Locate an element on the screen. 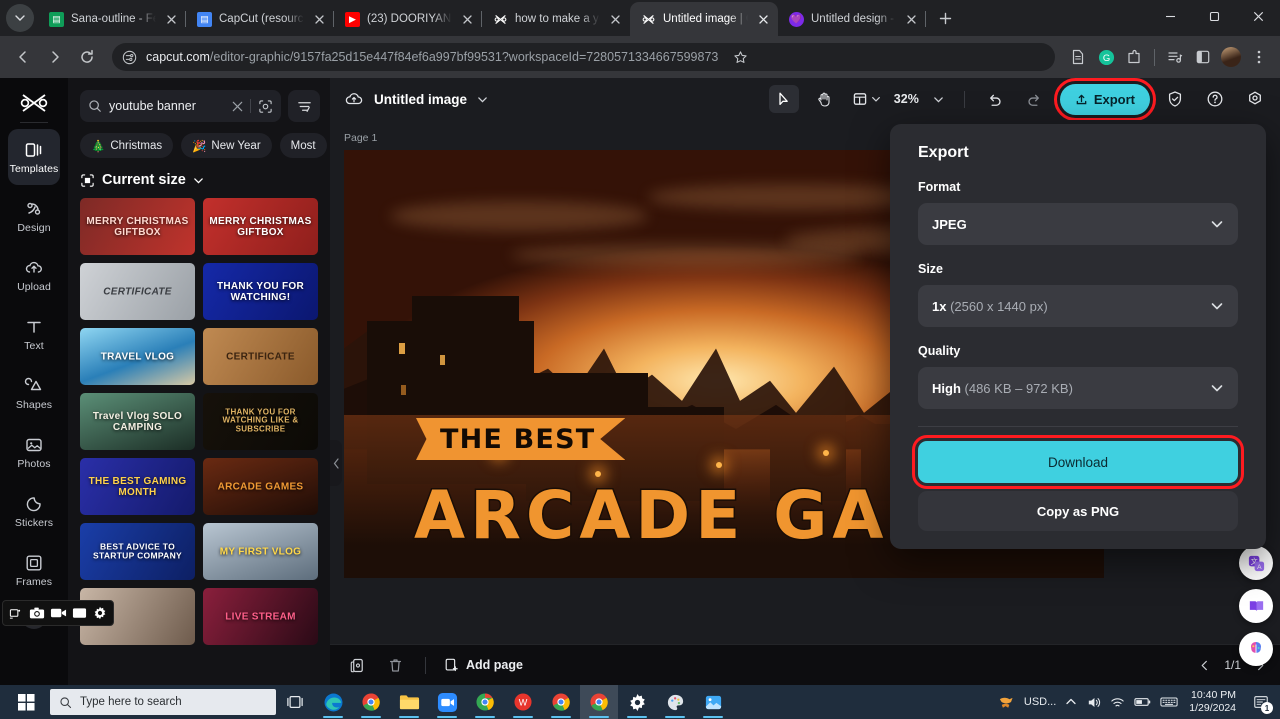 The height and width of the screenshot is (719, 1280). ai-brain-icon is located at coordinates (1256, 649).